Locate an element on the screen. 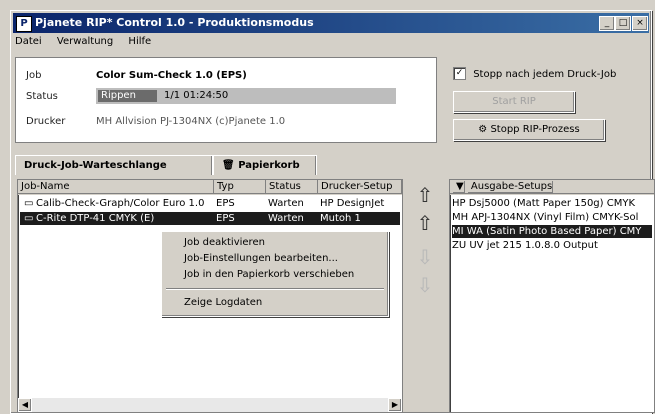 This screenshot has height=414, width=655. list-header: Job-Name Typ Status Drucker-Setup is located at coordinates (210, 187).